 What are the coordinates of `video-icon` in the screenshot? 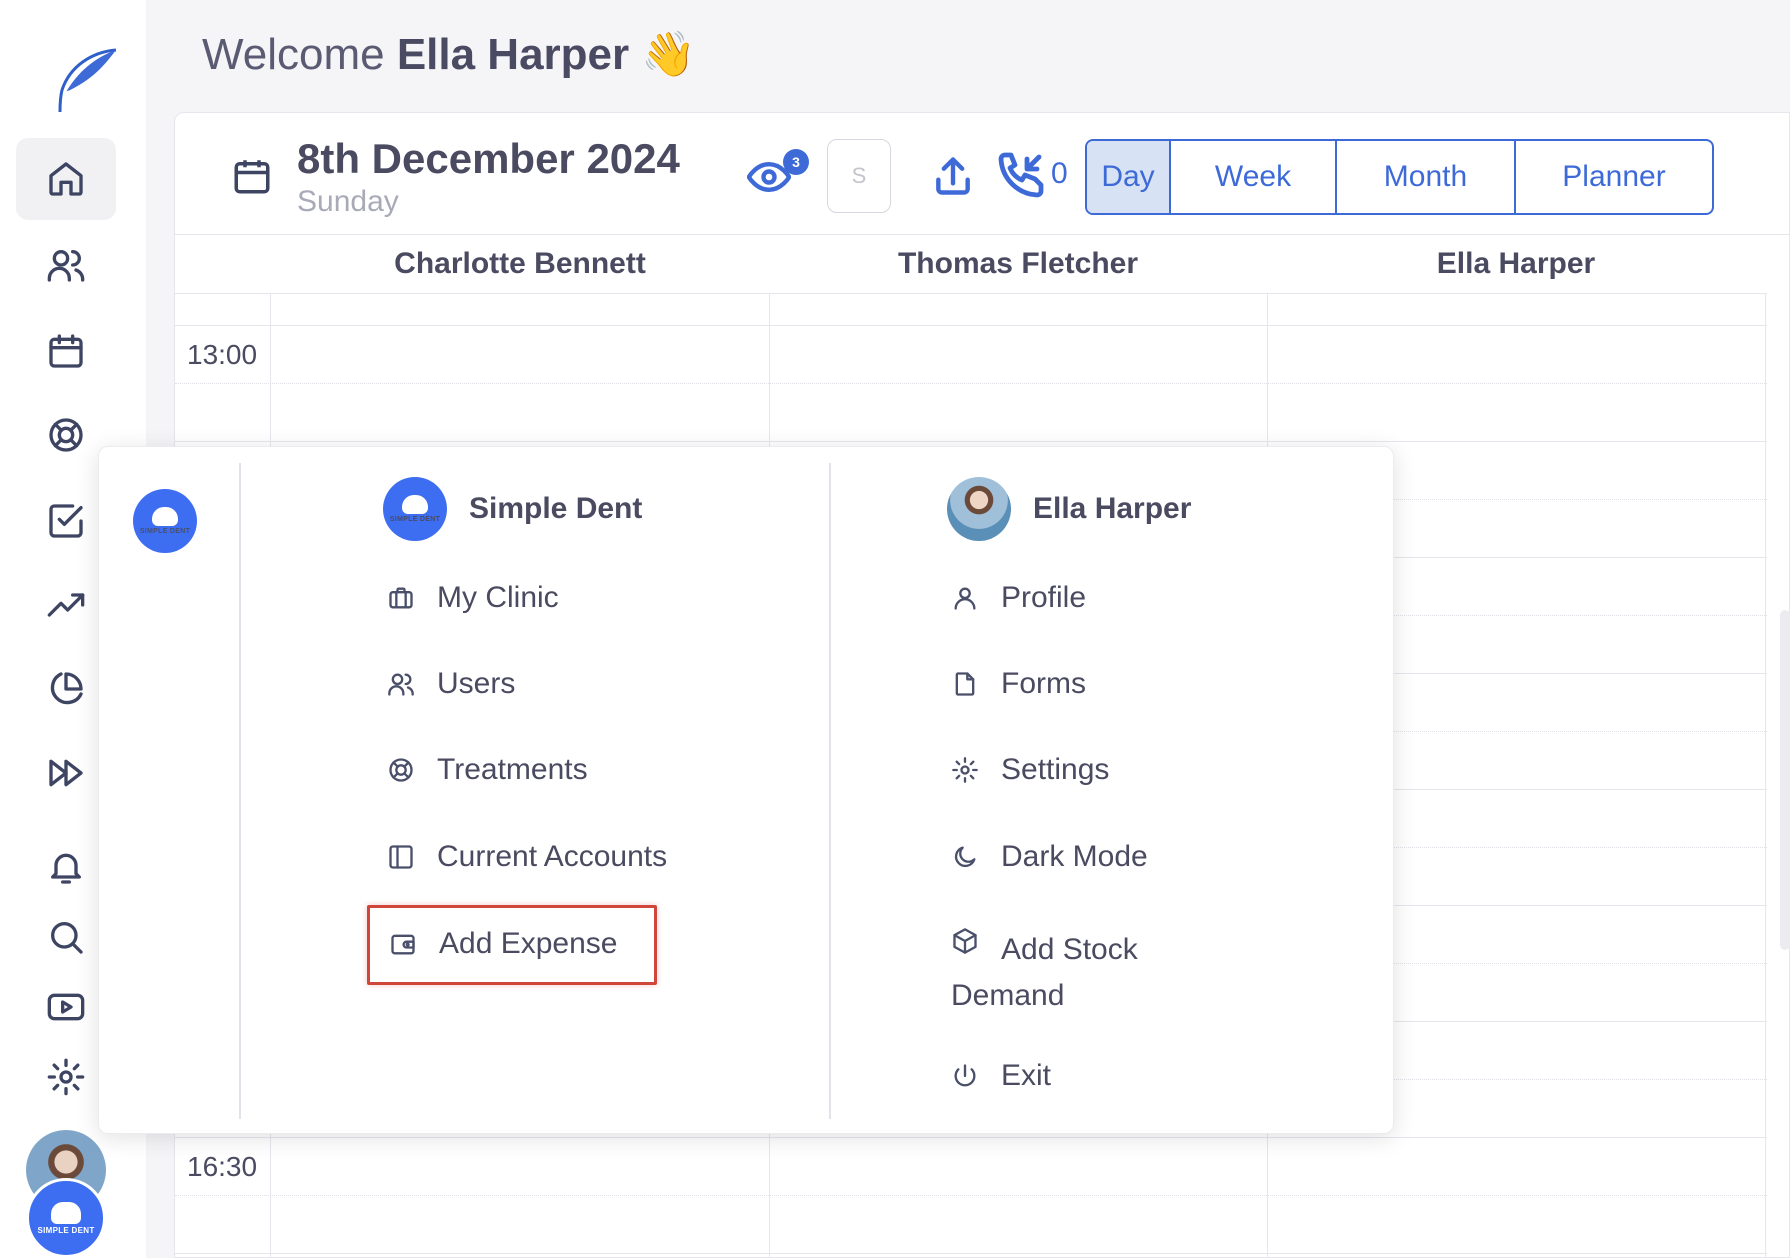 It's located at (66, 1007).